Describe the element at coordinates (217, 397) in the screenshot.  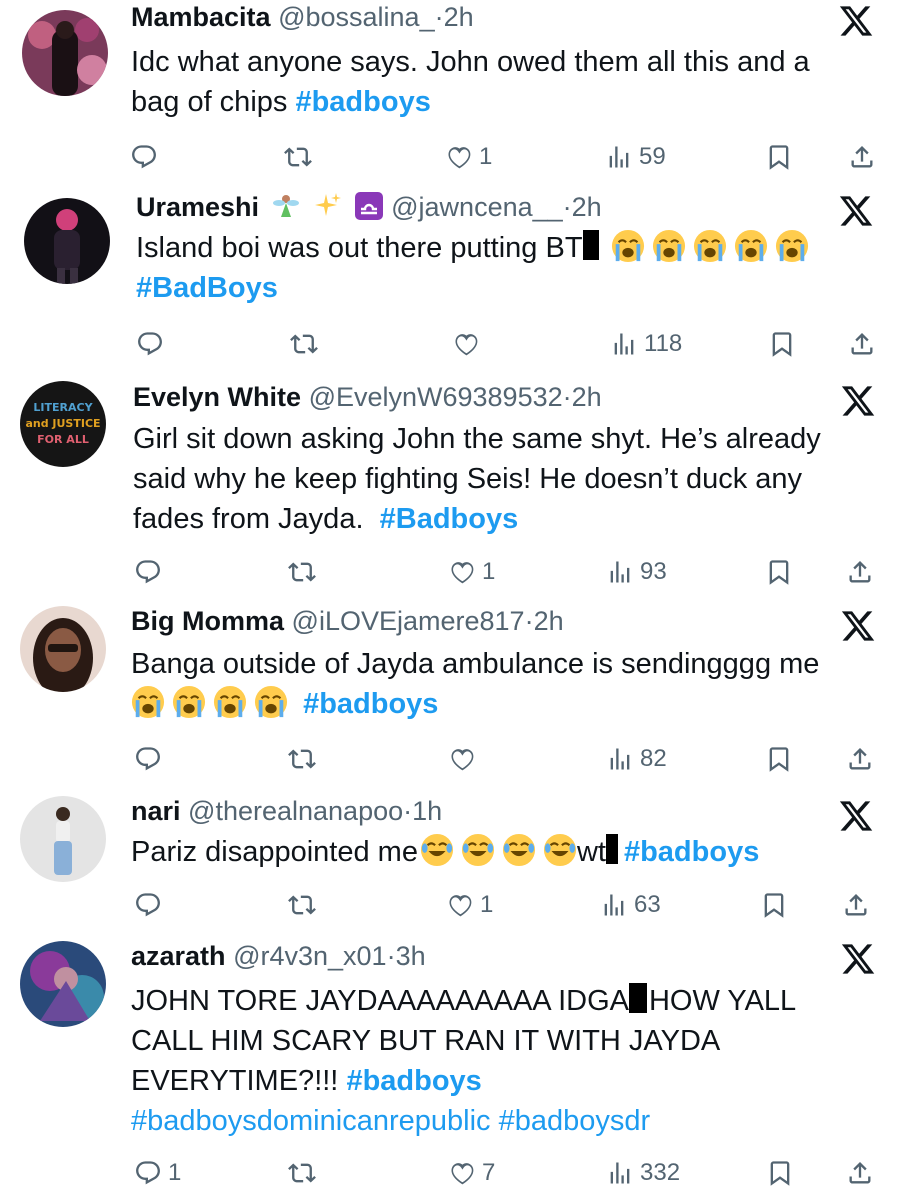
I see `display-name: Evelyn White` at that location.